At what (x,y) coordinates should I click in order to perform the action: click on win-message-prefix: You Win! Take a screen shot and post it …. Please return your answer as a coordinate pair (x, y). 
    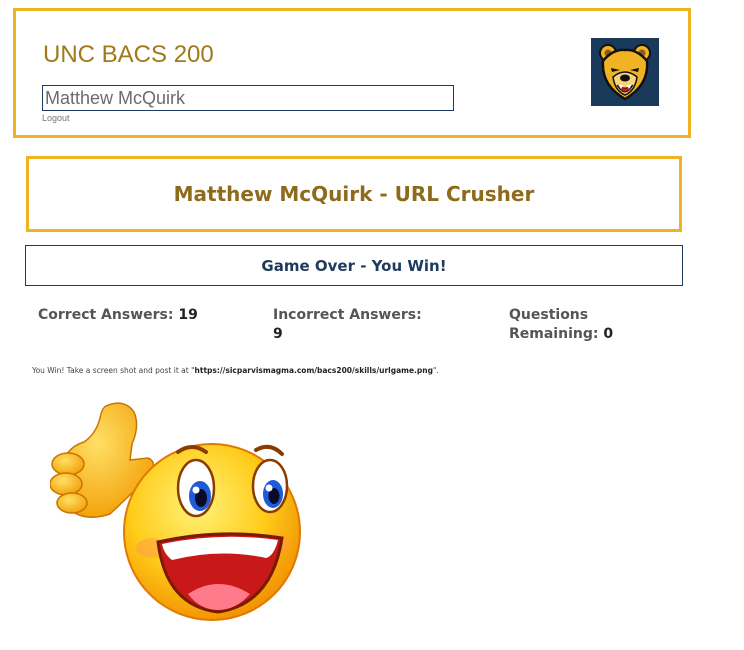
    Looking at the image, I should click on (113, 370).